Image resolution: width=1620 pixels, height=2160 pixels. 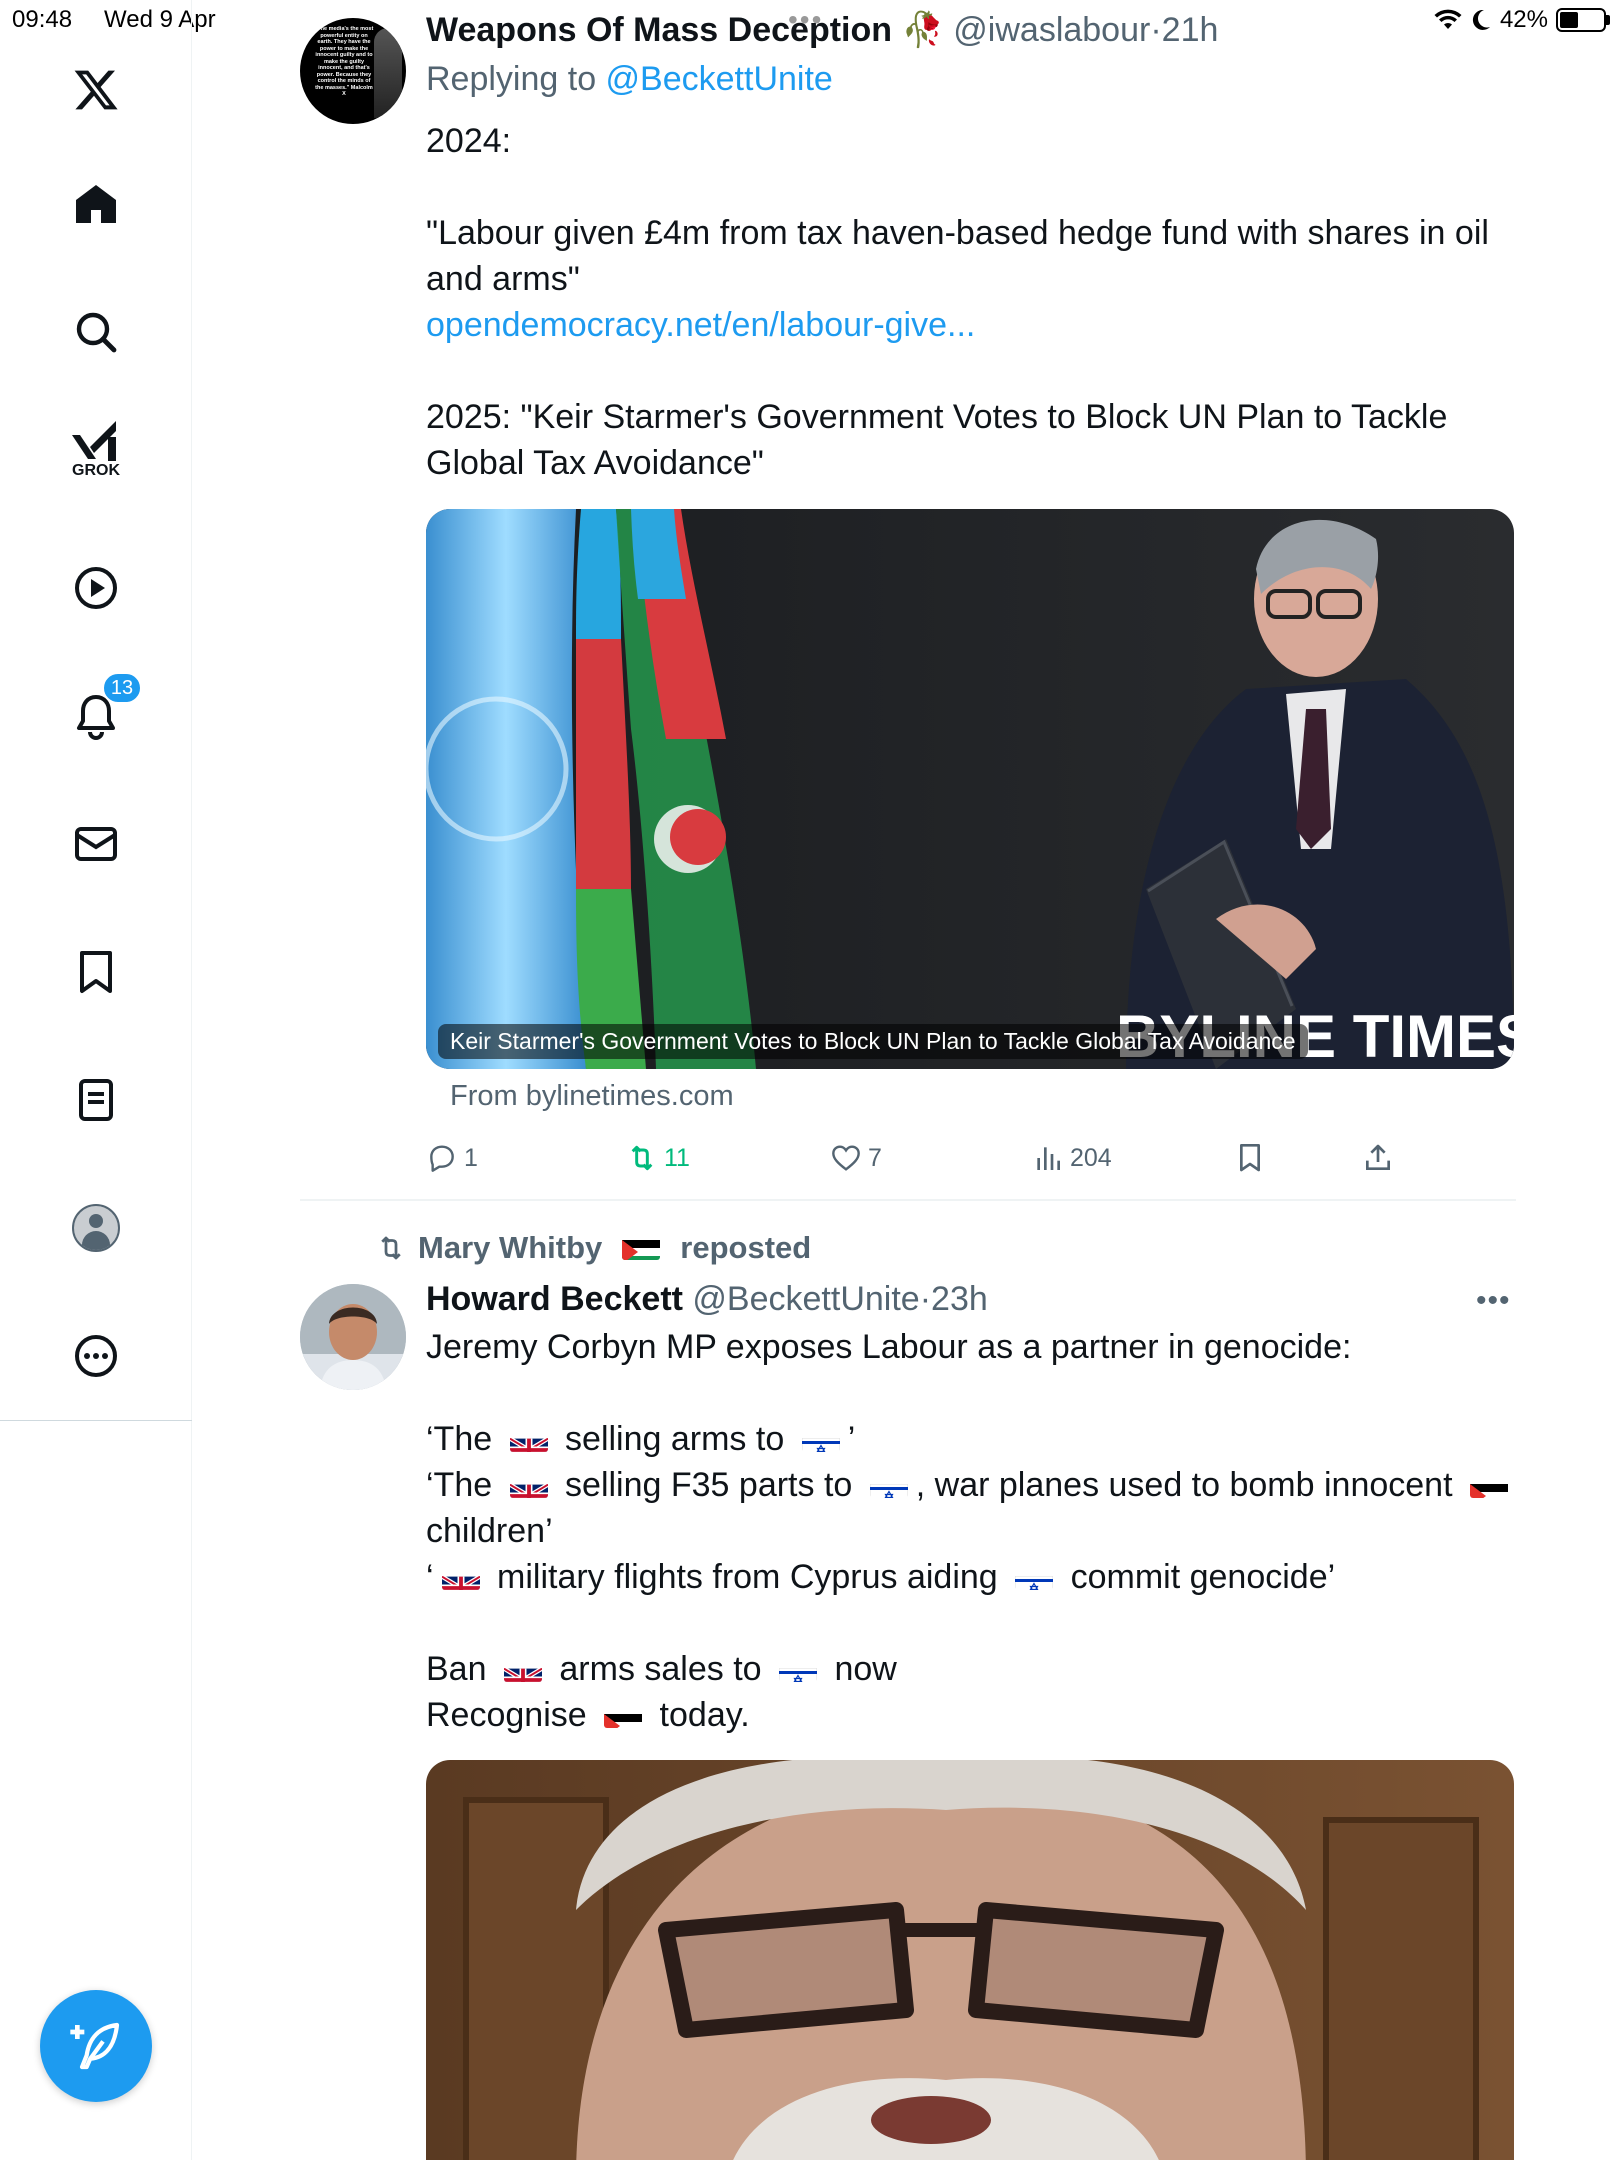 I want to click on quote-line-1: ‘The selling arms to ’, so click(x=971, y=1439).